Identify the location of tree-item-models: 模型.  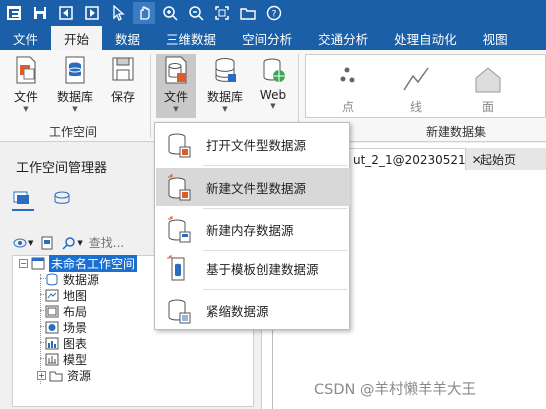
(66, 359).